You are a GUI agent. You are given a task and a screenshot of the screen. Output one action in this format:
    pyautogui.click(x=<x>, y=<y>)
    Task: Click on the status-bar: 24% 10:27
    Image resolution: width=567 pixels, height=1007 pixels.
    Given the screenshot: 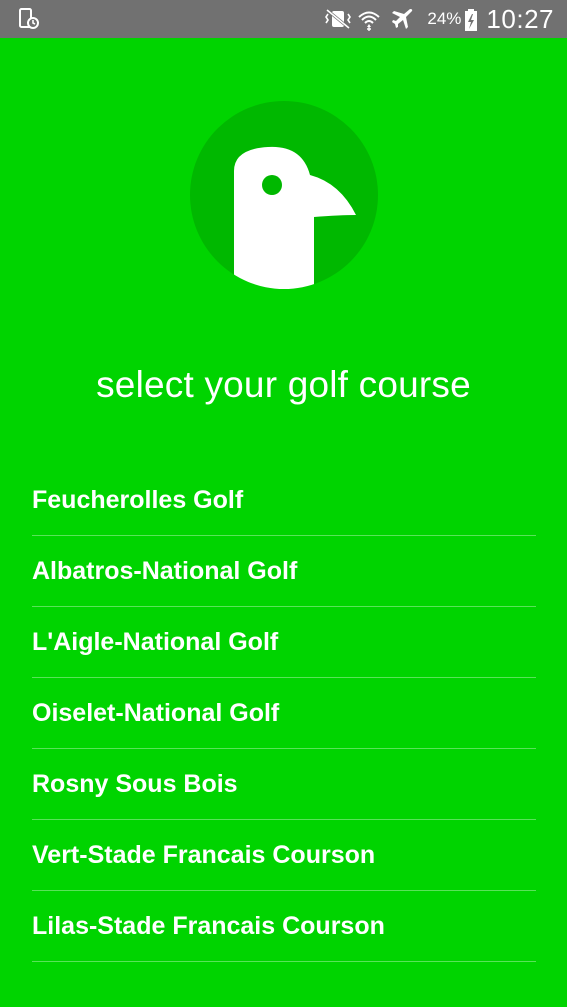 What is the action you would take?
    pyautogui.click(x=283, y=19)
    